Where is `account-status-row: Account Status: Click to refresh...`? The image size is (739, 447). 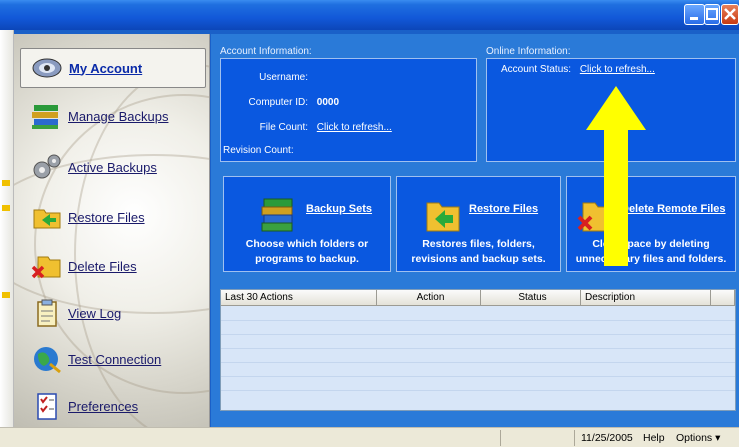
account-status-row: Account Status: Click to refresh... is located at coordinates (578, 69).